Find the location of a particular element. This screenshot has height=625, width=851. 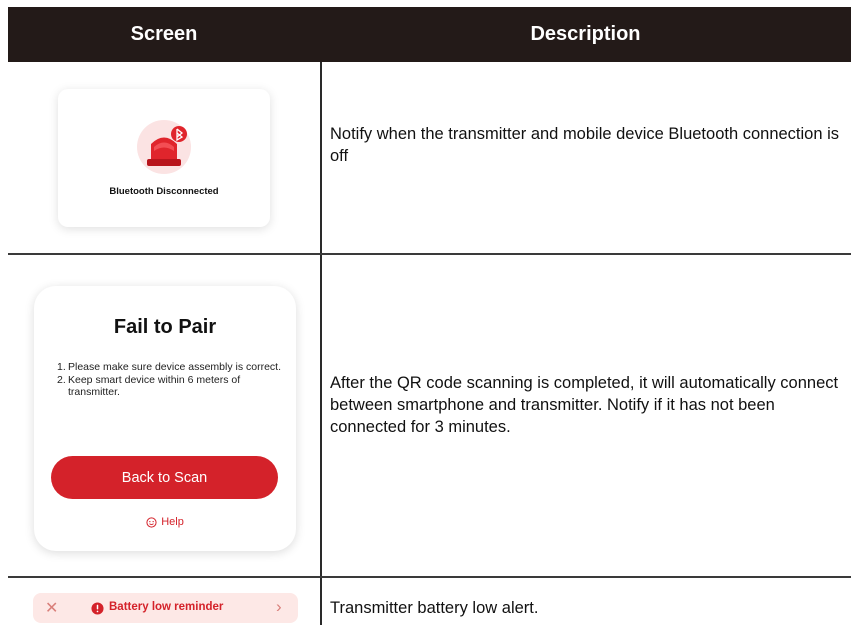

column-divider is located at coordinates (321, 343).